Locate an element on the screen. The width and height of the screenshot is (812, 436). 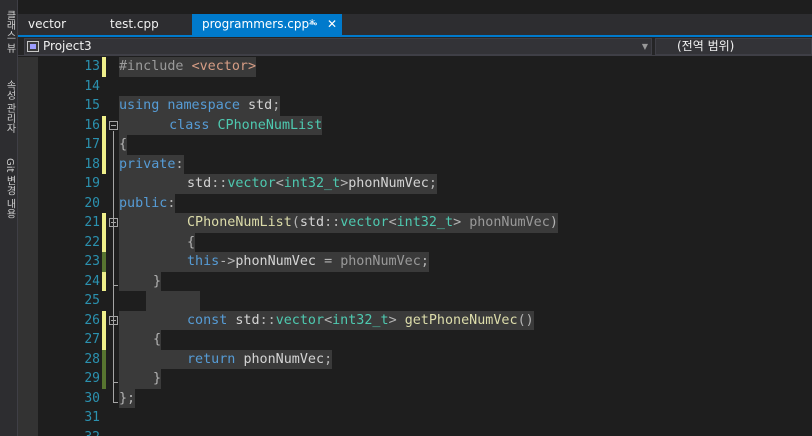
code-line-28: return phonNumVec; is located at coordinates (226, 359).